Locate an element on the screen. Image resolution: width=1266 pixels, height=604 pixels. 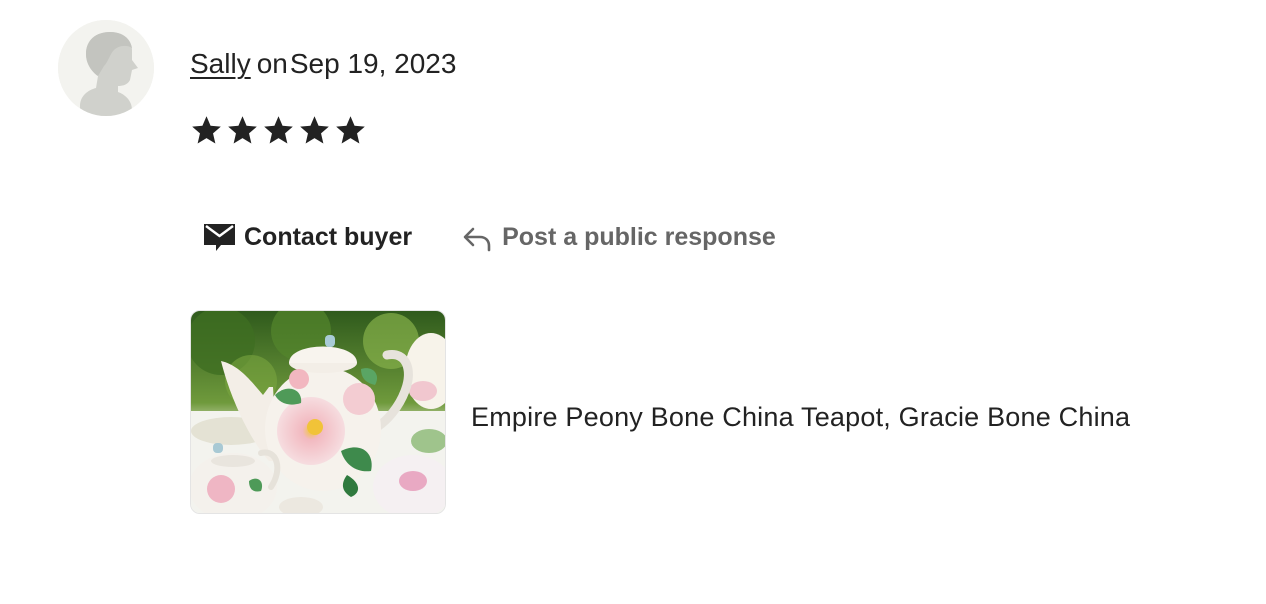
default-avatar-icon is located at coordinates (106, 68).